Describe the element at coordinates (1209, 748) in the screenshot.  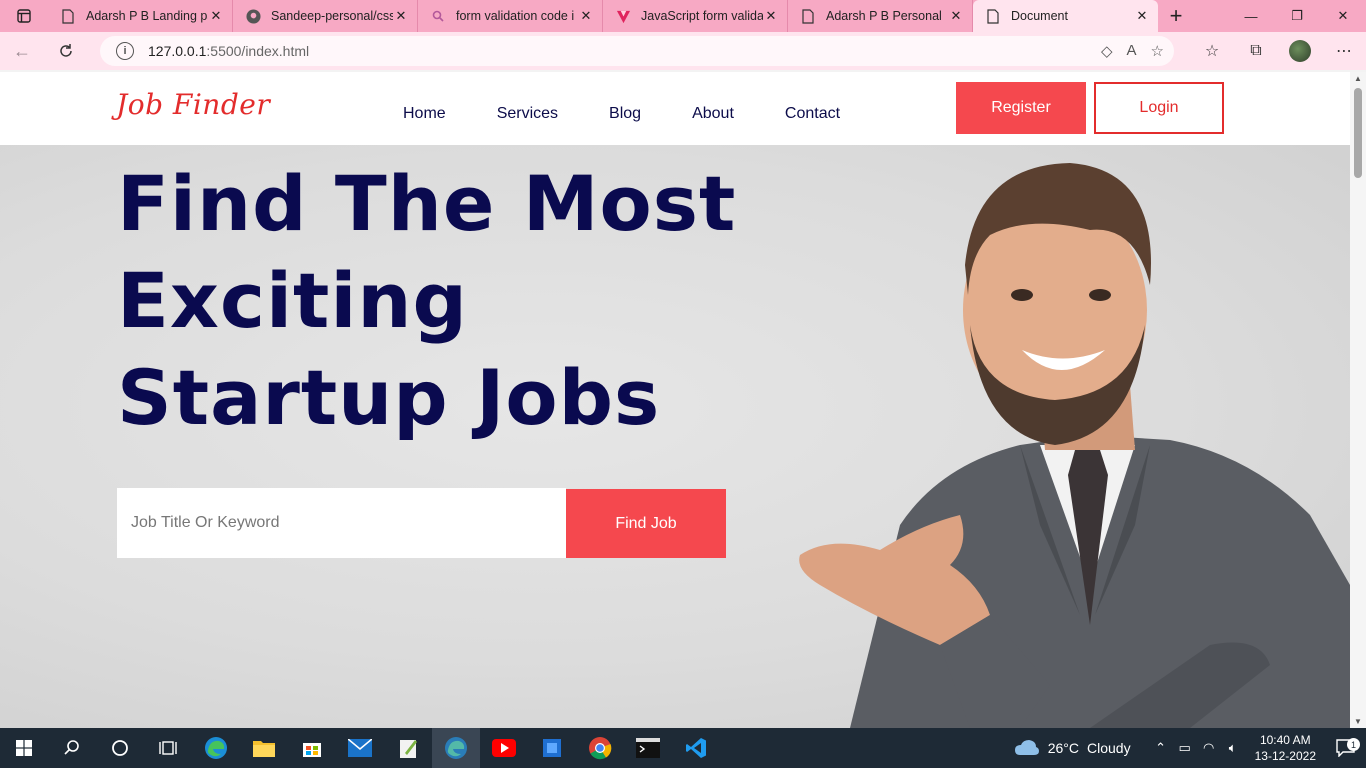
I see `wifi-icon: ◠` at that location.